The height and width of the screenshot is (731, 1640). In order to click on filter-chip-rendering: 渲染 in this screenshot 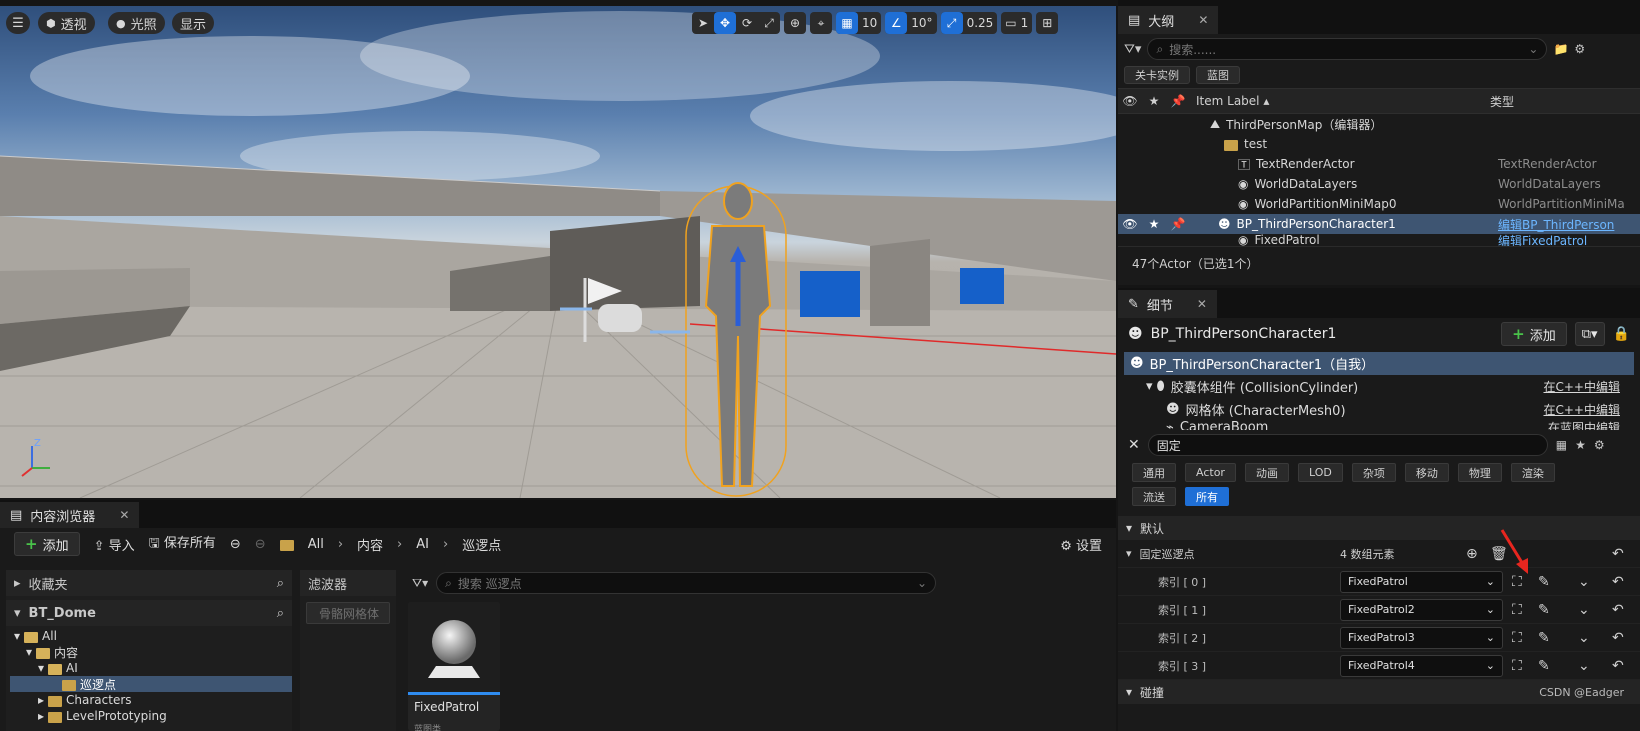, I will do `click(1532, 472)`.